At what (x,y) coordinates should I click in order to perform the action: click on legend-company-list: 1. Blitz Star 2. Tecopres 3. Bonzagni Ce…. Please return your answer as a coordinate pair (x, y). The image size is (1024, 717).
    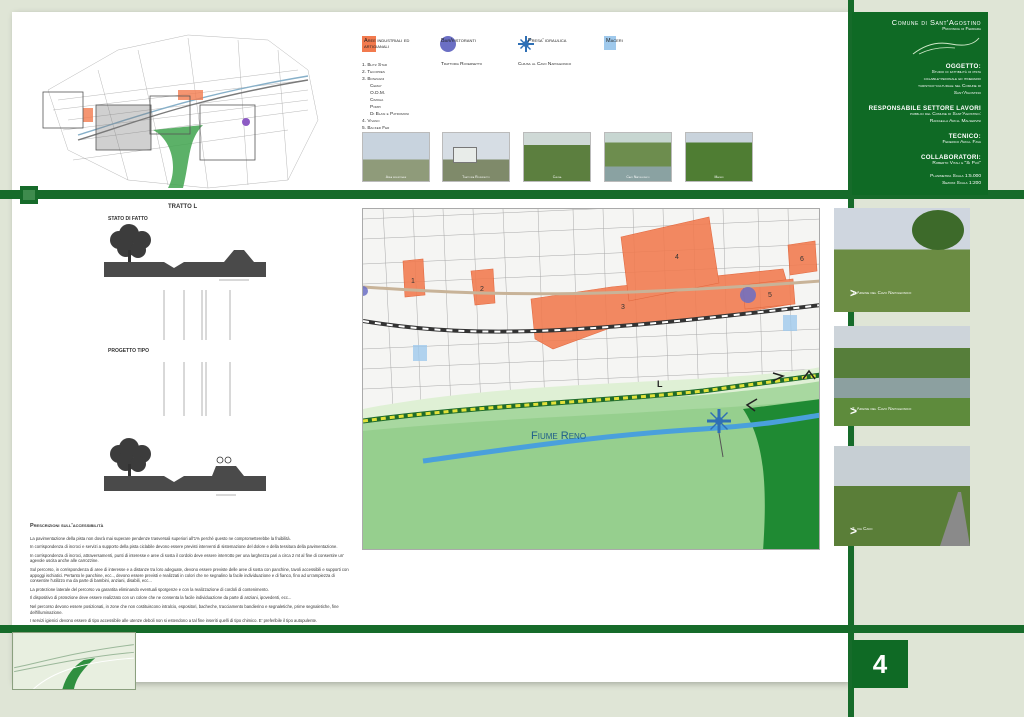
    Looking at the image, I should click on (385, 100).